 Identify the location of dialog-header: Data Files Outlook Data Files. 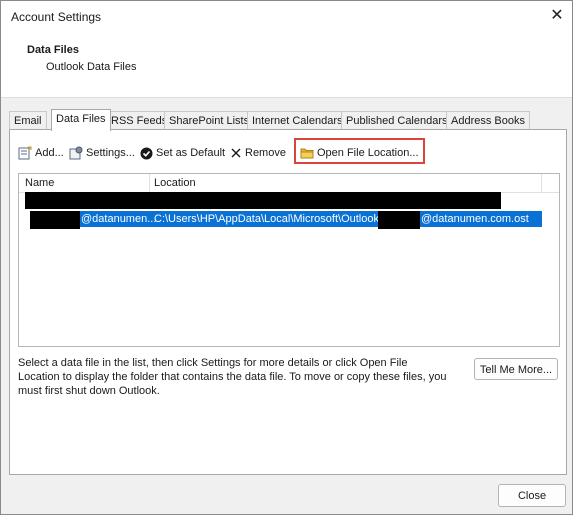
(286, 65).